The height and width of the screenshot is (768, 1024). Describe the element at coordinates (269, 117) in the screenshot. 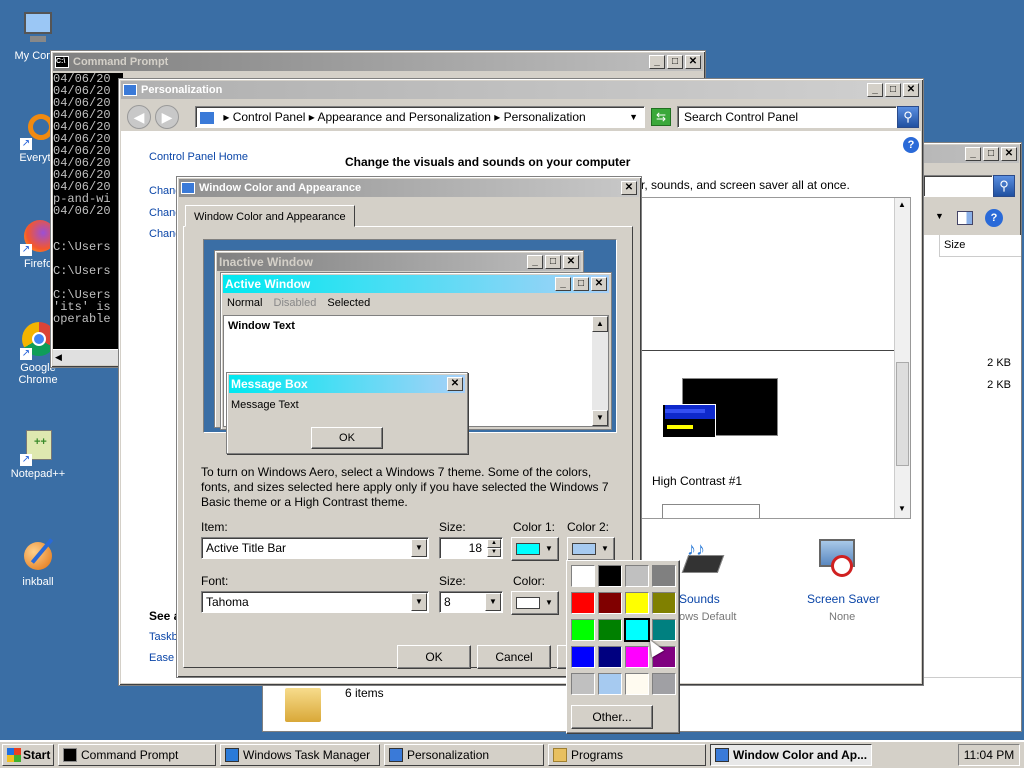

I see `breadcrumb-control-panel: Control Panel` at that location.